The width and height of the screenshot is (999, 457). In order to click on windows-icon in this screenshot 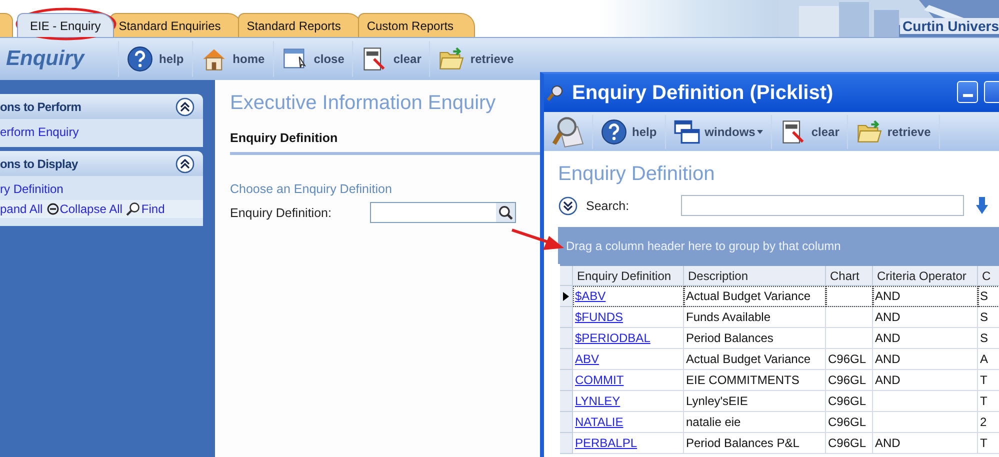, I will do `click(687, 131)`.